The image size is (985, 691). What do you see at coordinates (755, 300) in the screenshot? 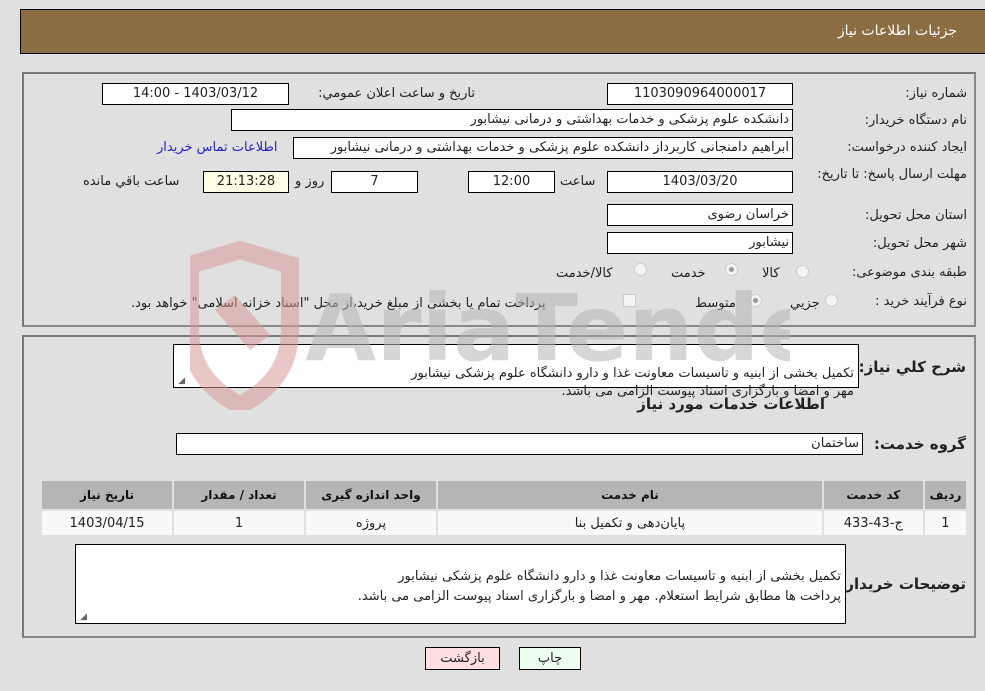
I see `purchase-radio-medium` at bounding box center [755, 300].